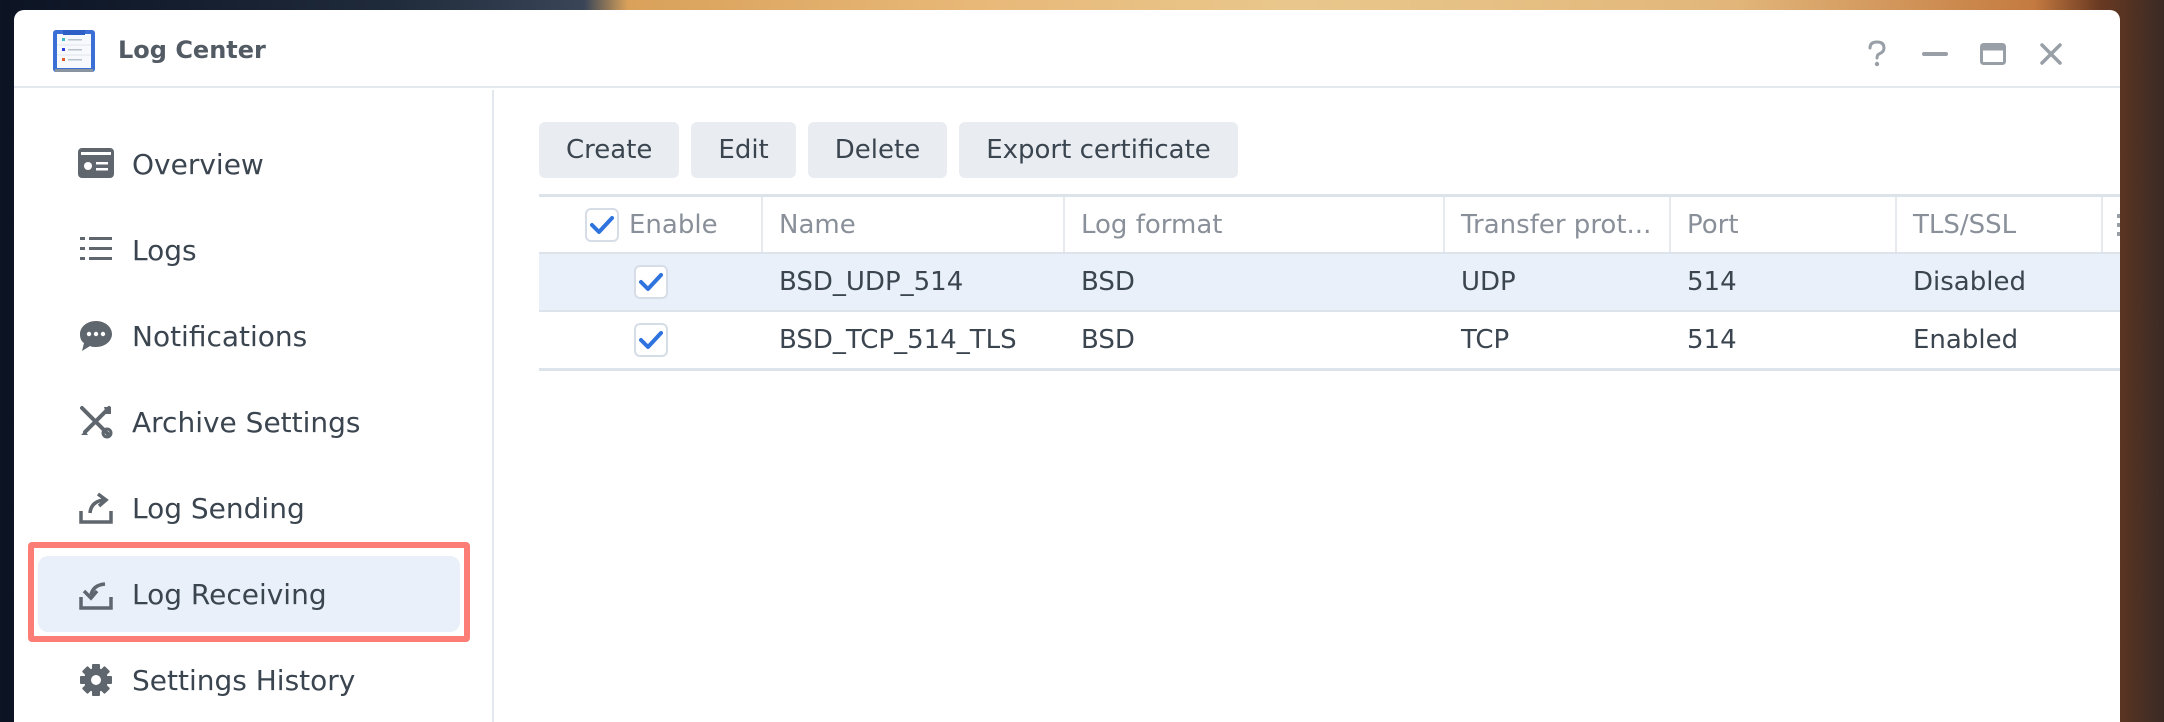 The image size is (2164, 722). Describe the element at coordinates (96, 680) in the screenshot. I see `gear-icon` at that location.